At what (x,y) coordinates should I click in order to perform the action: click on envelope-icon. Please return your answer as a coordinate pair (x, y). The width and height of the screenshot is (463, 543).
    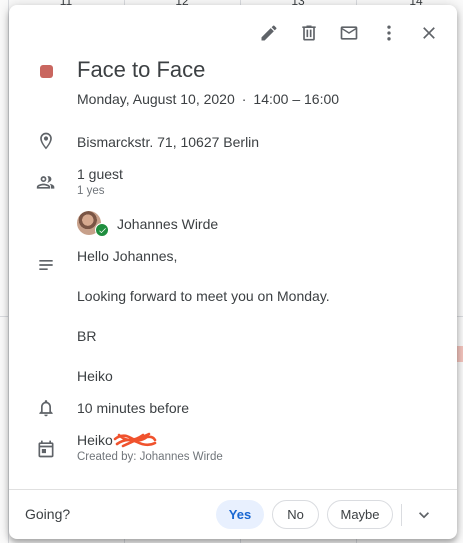
    Looking at the image, I should click on (349, 33).